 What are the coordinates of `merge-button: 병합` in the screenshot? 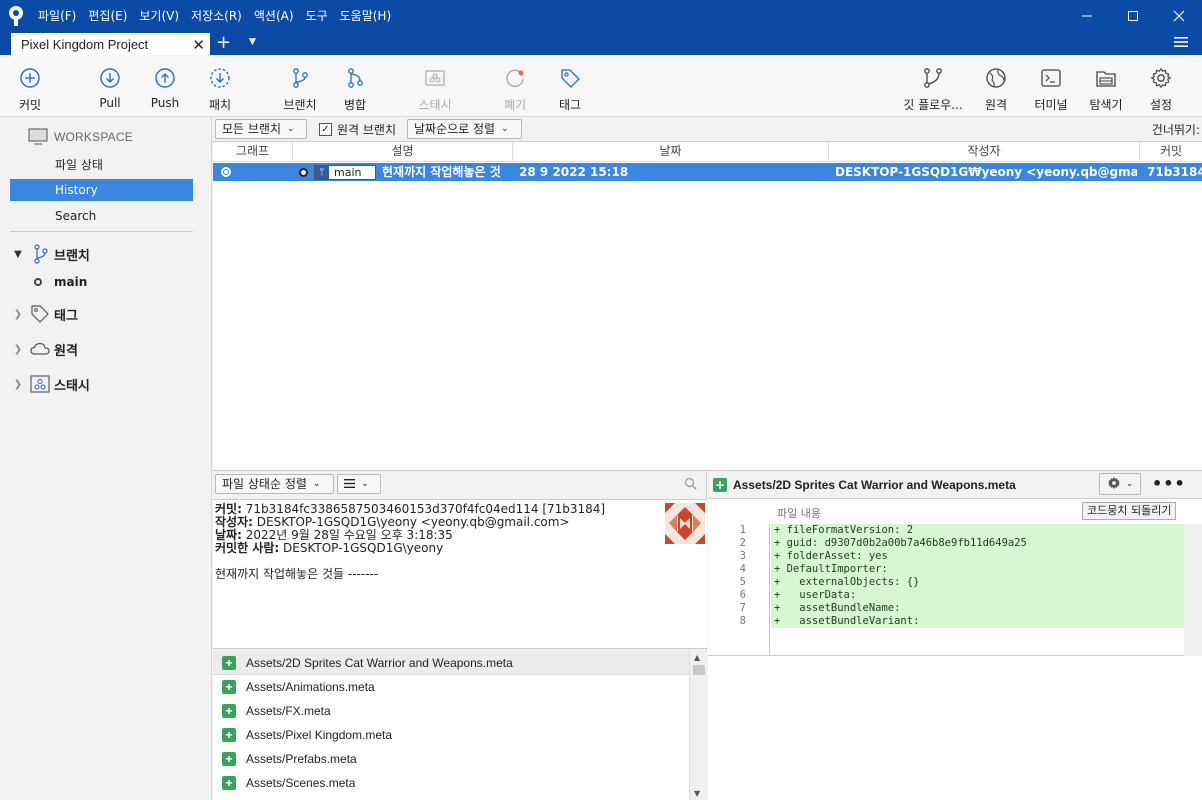 It's located at (355, 89).